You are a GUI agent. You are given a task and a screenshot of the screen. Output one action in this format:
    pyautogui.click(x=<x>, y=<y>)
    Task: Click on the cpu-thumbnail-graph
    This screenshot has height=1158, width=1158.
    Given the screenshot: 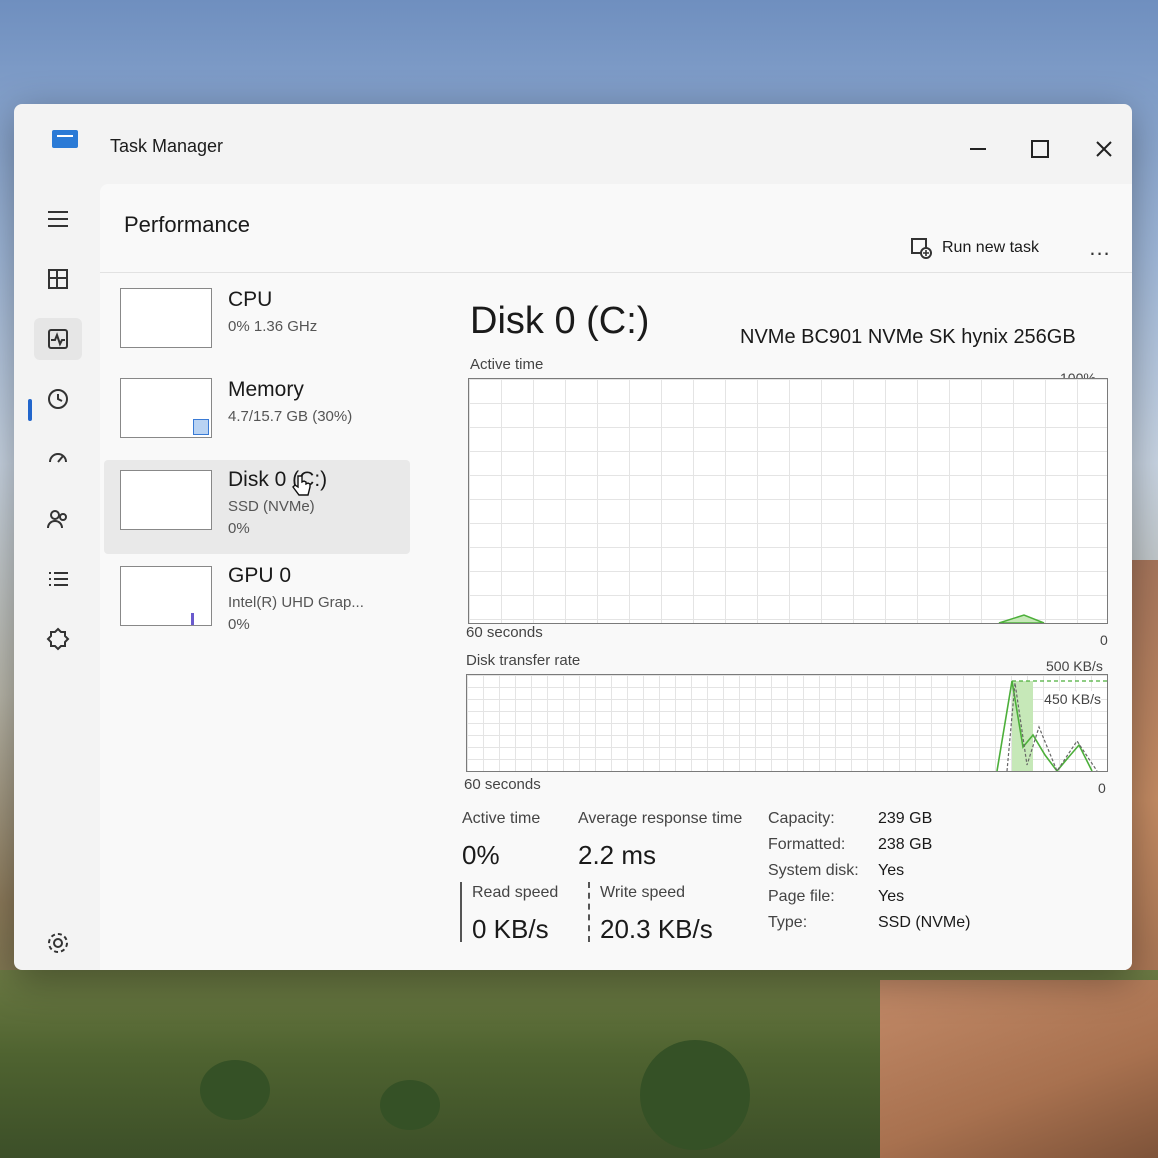 What is the action you would take?
    pyautogui.click(x=166, y=318)
    